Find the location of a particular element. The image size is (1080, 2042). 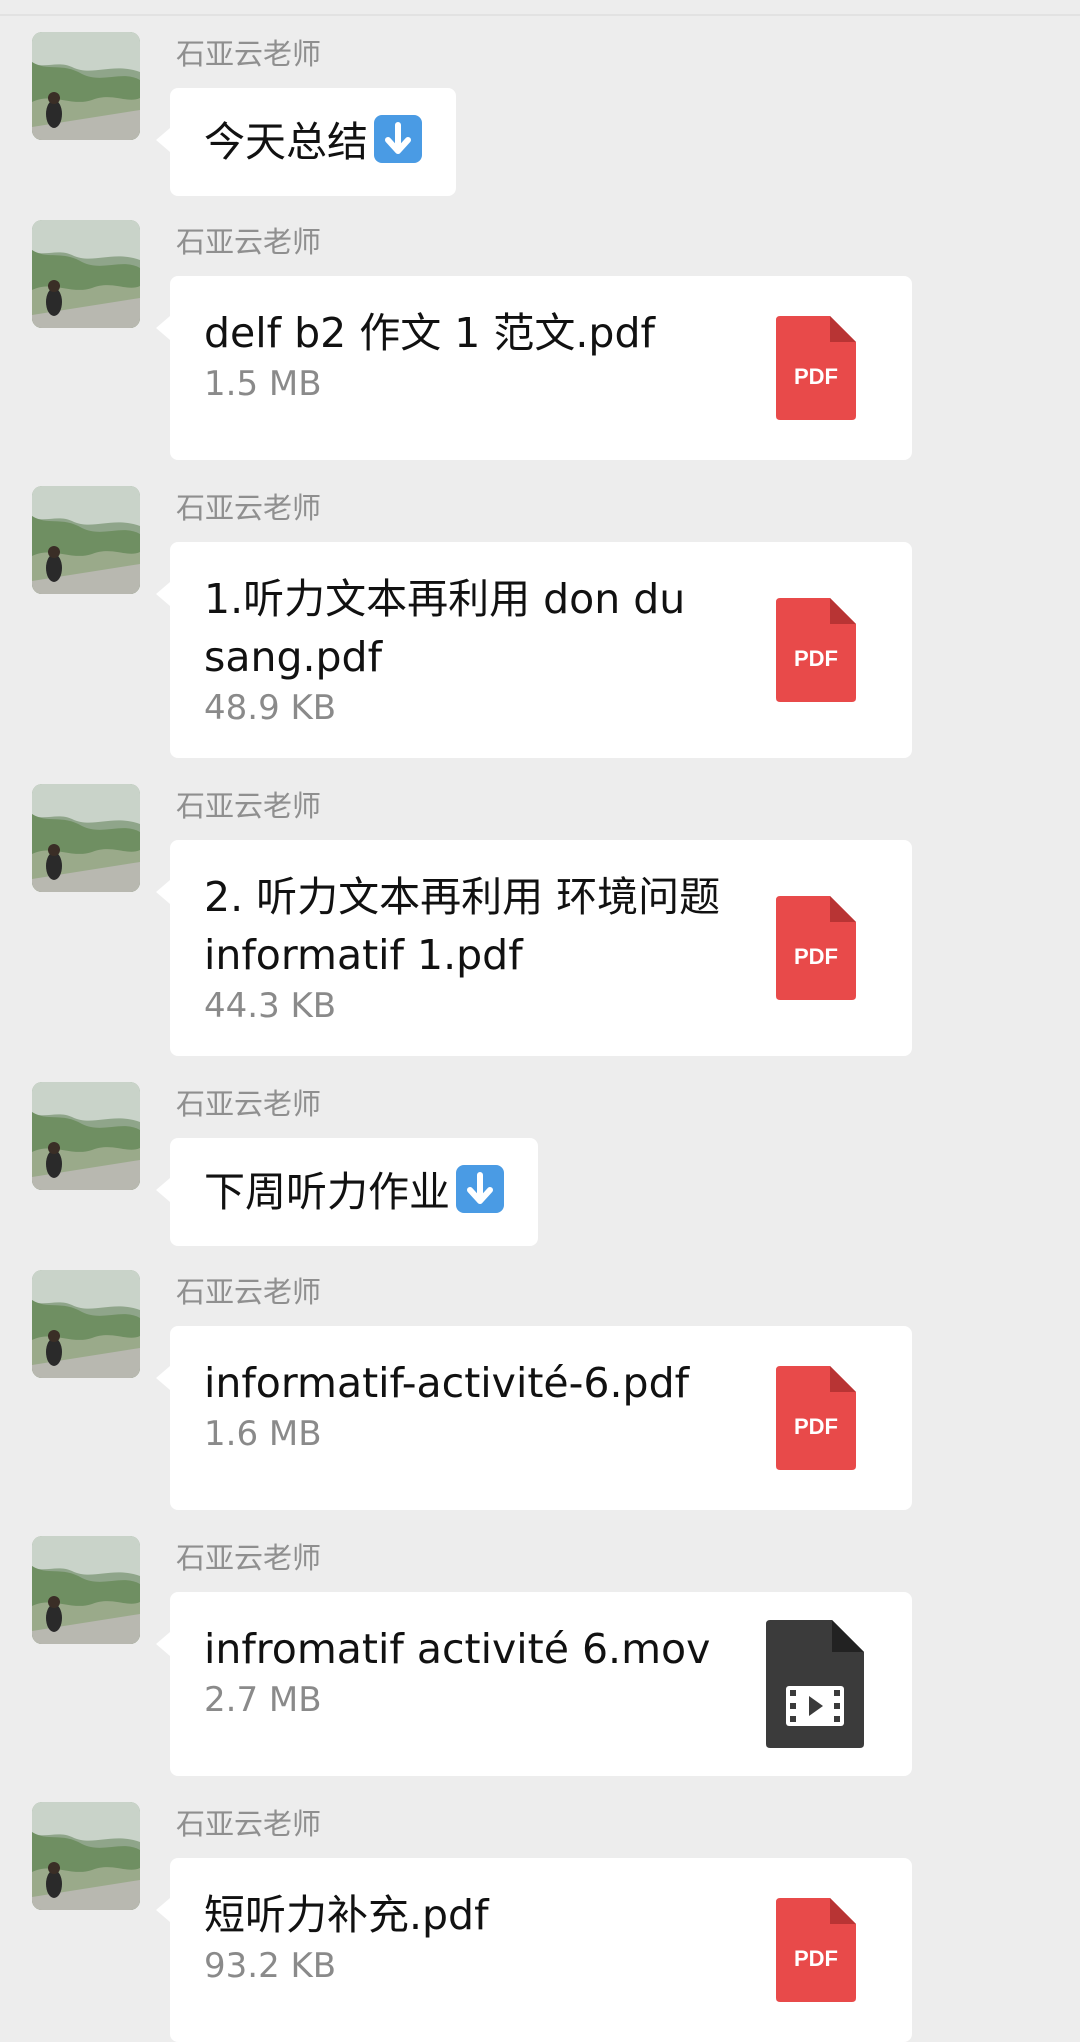

file-size: 2.7 MB is located at coordinates (263, 1700).